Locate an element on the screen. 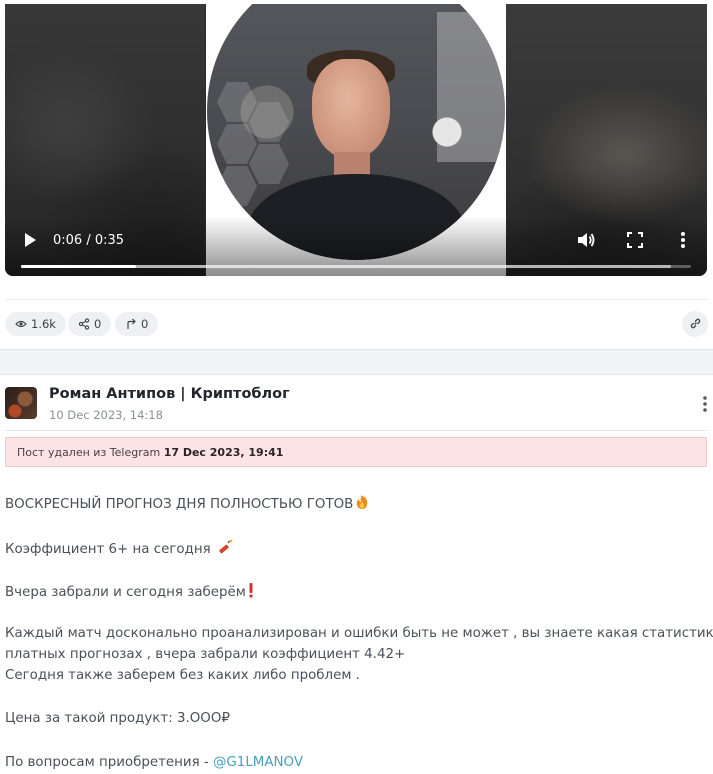 Image resolution: width=713 pixels, height=774 pixels. link-icon is located at coordinates (695, 324).